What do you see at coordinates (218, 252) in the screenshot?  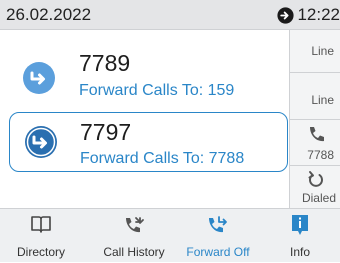 I see `softkey-label: Forward Off` at bounding box center [218, 252].